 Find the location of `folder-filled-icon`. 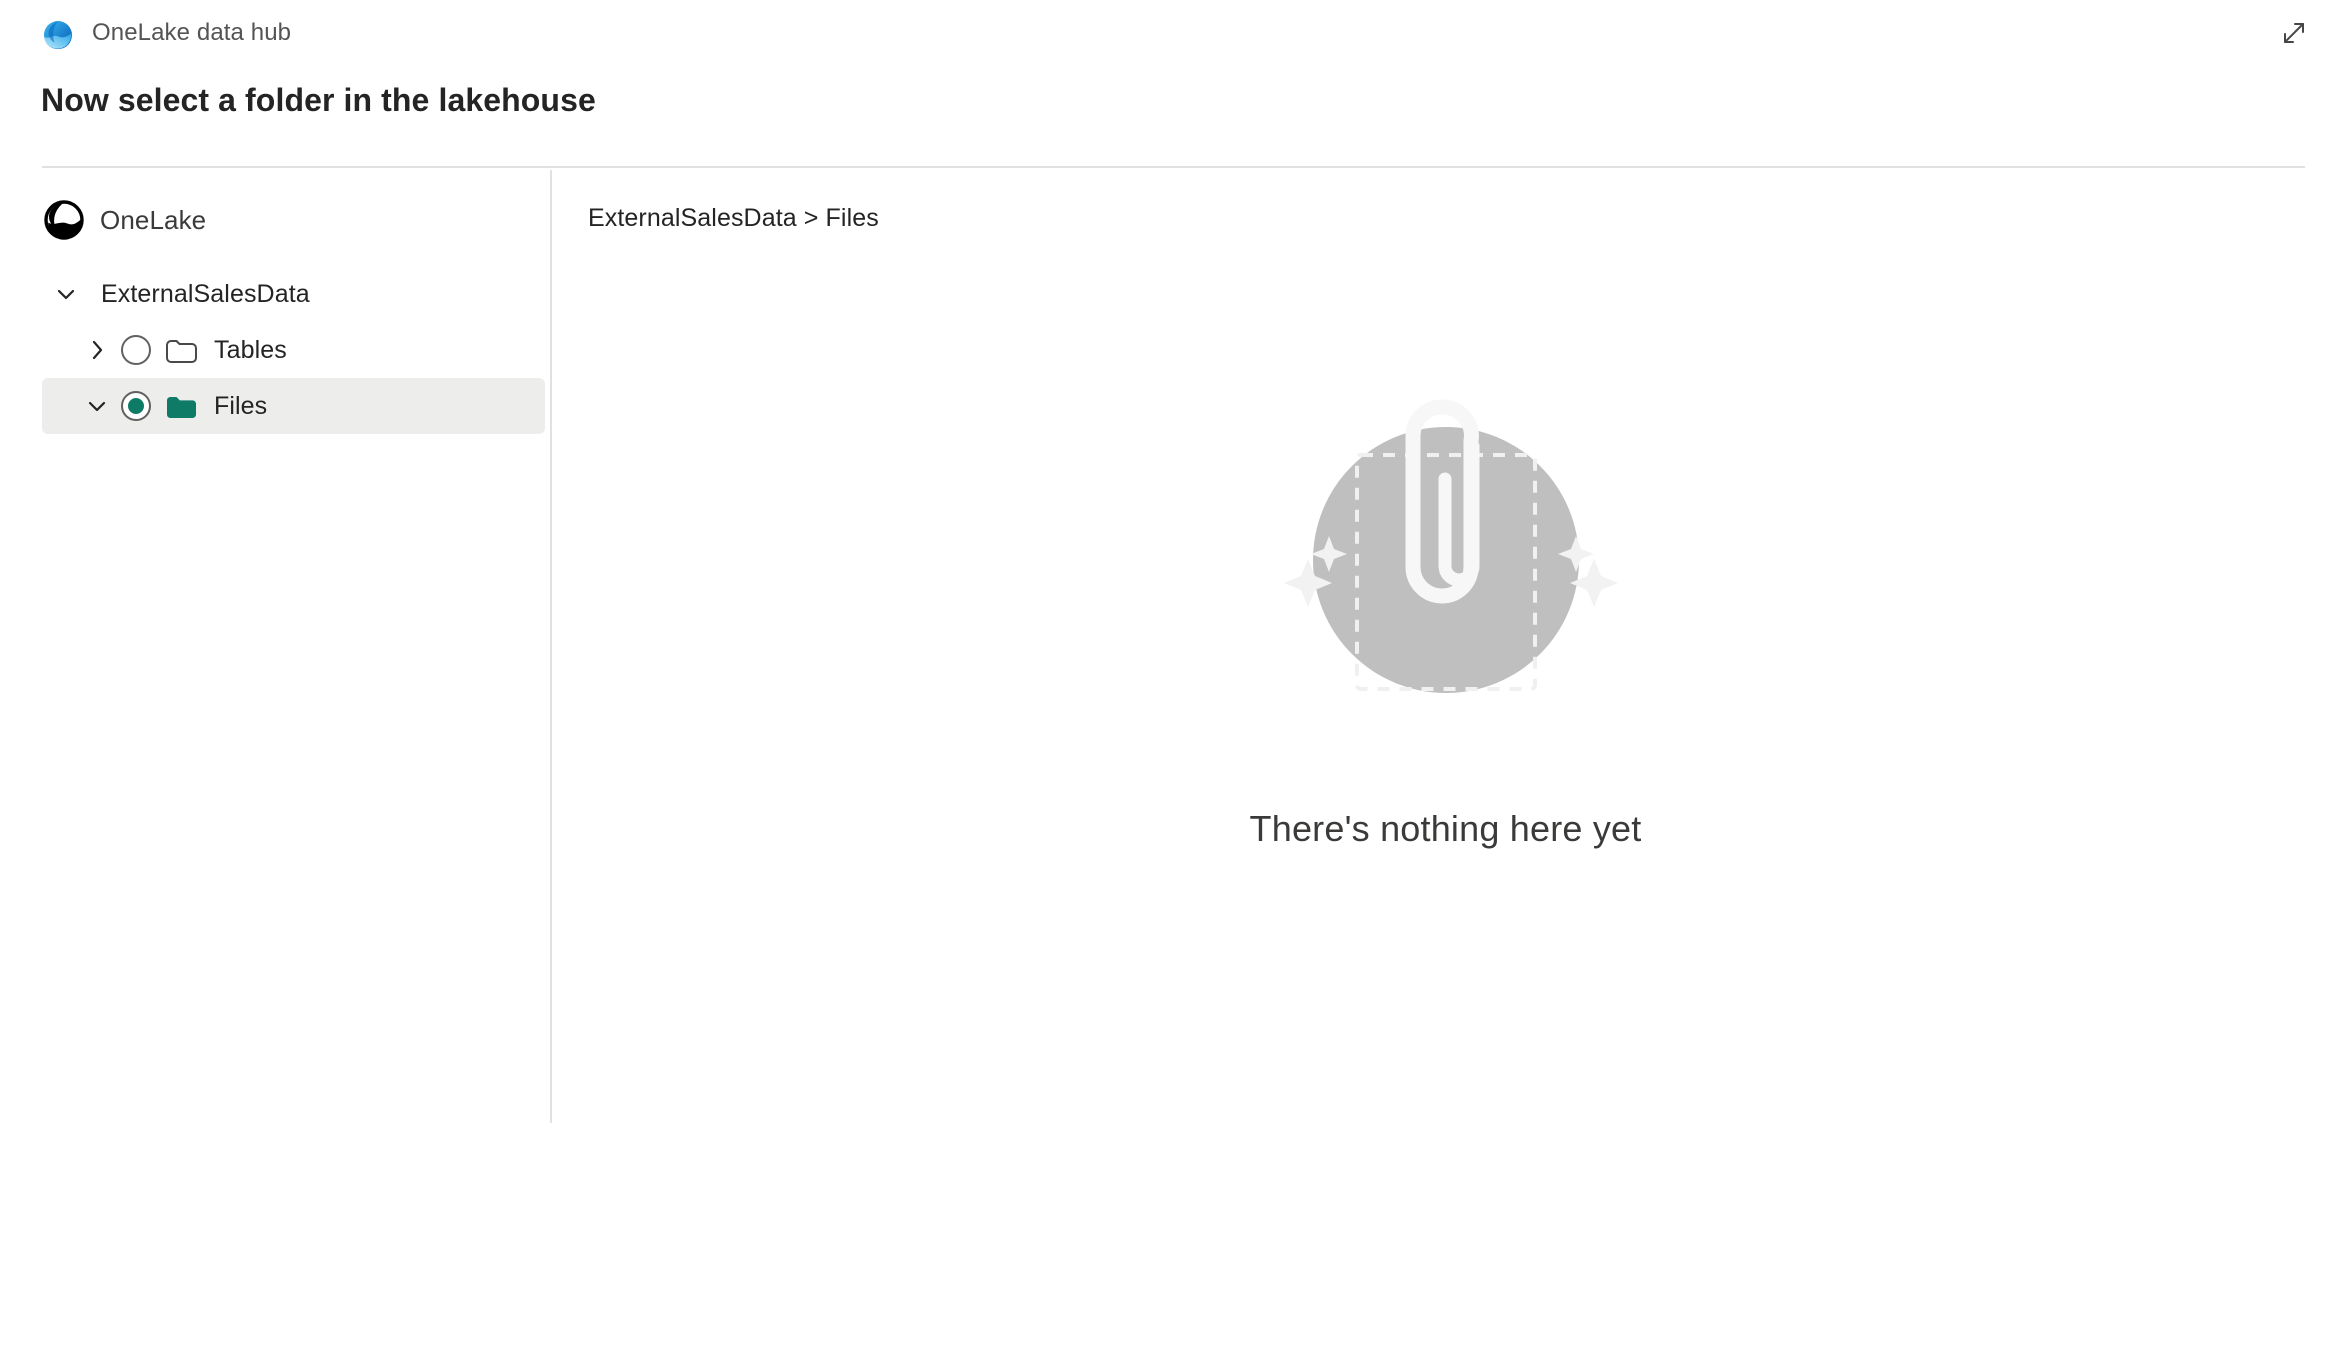

folder-filled-icon is located at coordinates (189, 406).